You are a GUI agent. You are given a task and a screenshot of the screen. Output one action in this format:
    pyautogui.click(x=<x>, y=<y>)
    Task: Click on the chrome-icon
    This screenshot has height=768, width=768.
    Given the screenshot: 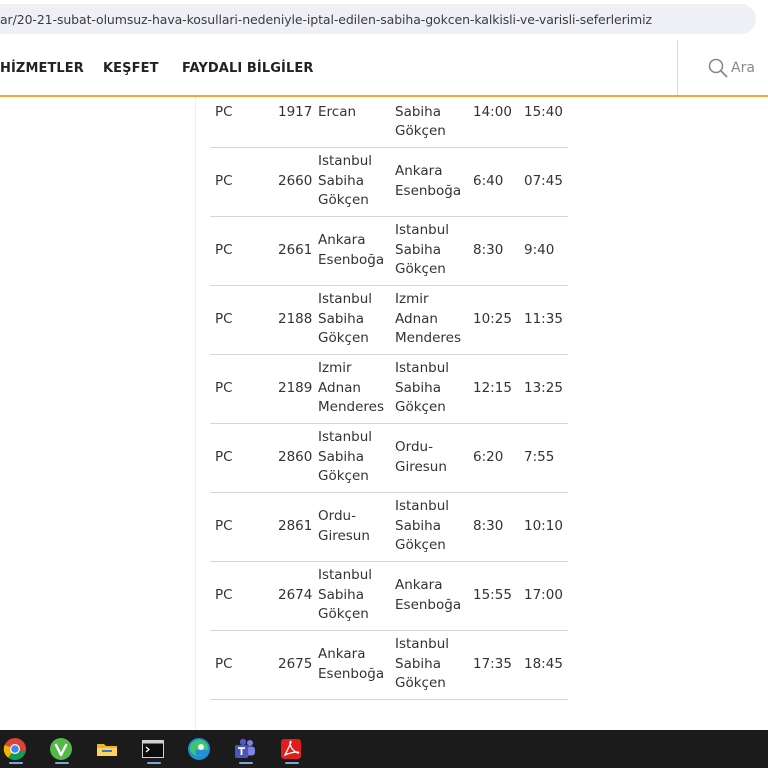 What is the action you would take?
    pyautogui.click(x=14, y=749)
    